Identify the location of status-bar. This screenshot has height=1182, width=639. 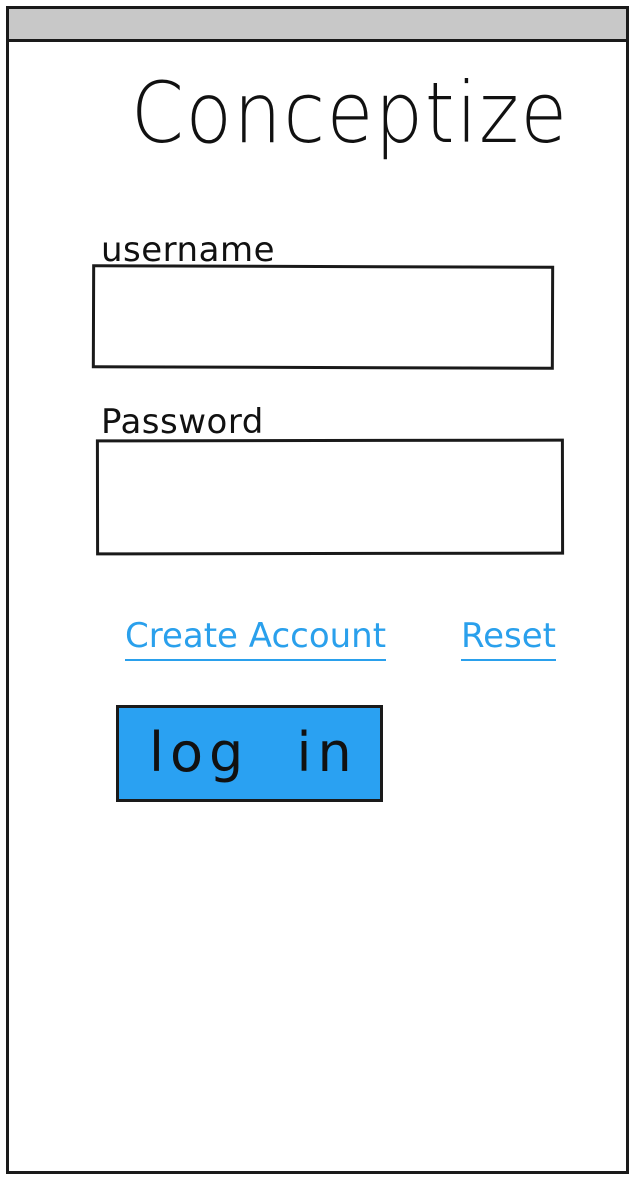
(317, 25).